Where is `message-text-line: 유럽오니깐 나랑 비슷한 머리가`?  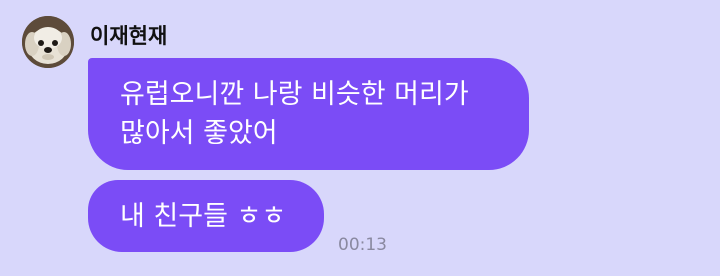 message-text-line: 유럽오니깐 나랑 비슷한 머리가 is located at coordinates (294, 94).